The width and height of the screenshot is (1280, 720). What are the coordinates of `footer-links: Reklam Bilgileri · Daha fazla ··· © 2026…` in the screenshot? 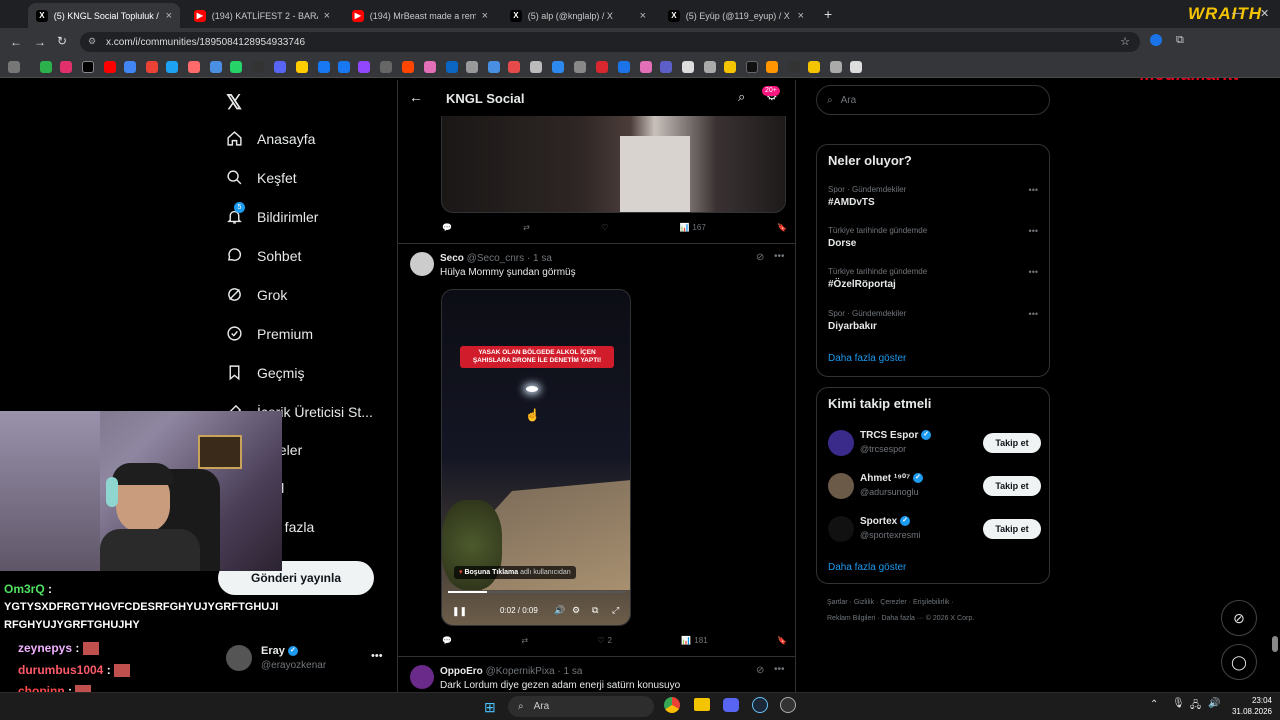 It's located at (900, 618).